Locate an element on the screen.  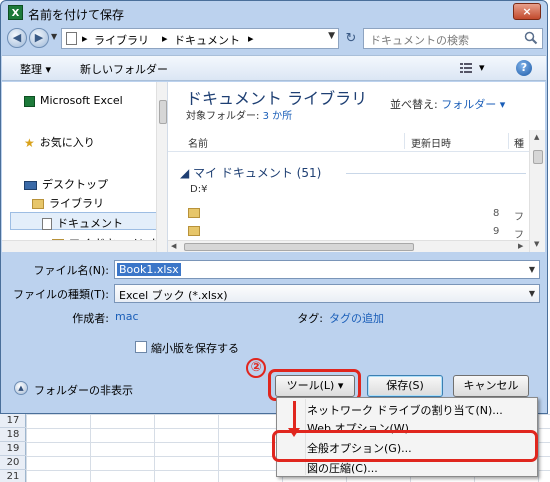
hide-folders-button: フォルダーの非表示 is located at coordinates (83, 390).